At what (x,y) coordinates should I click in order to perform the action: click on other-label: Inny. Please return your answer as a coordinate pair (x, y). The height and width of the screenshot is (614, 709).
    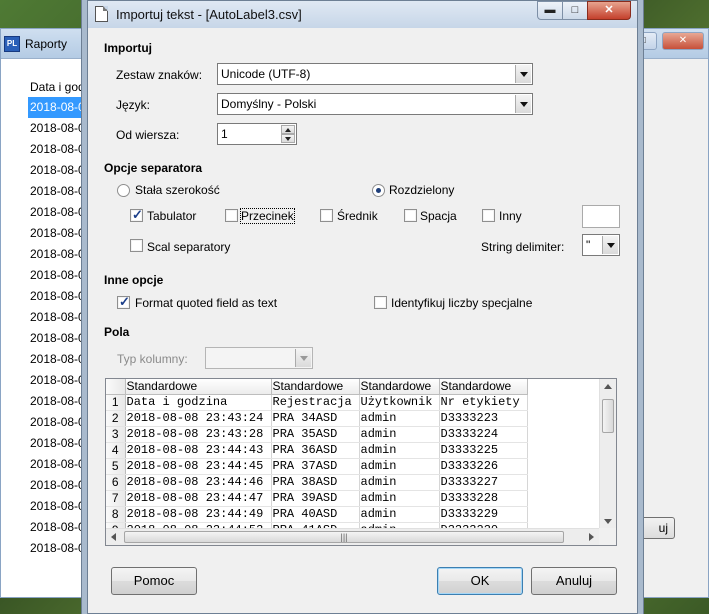
    Looking at the image, I should click on (510, 216).